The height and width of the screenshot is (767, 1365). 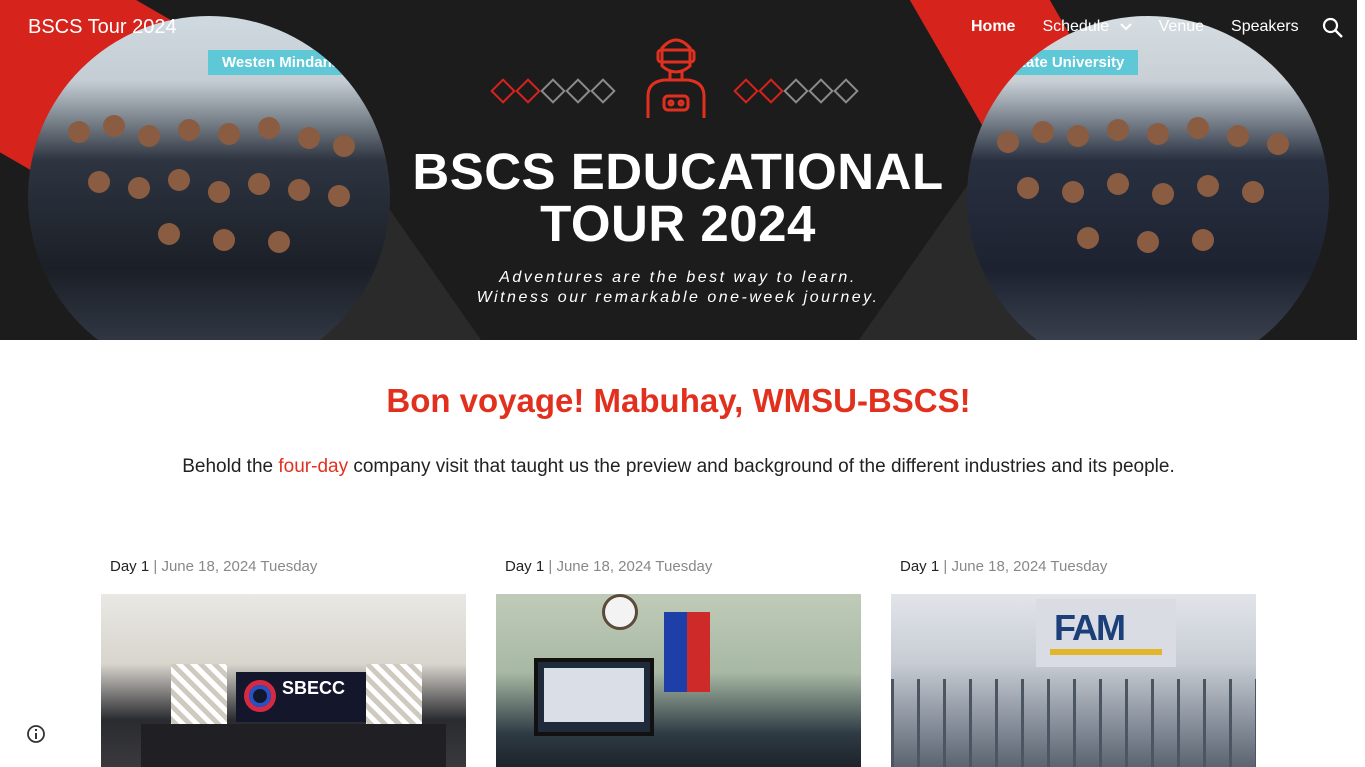 I want to click on group-photo-right: State University, so click(x=1148, y=178).